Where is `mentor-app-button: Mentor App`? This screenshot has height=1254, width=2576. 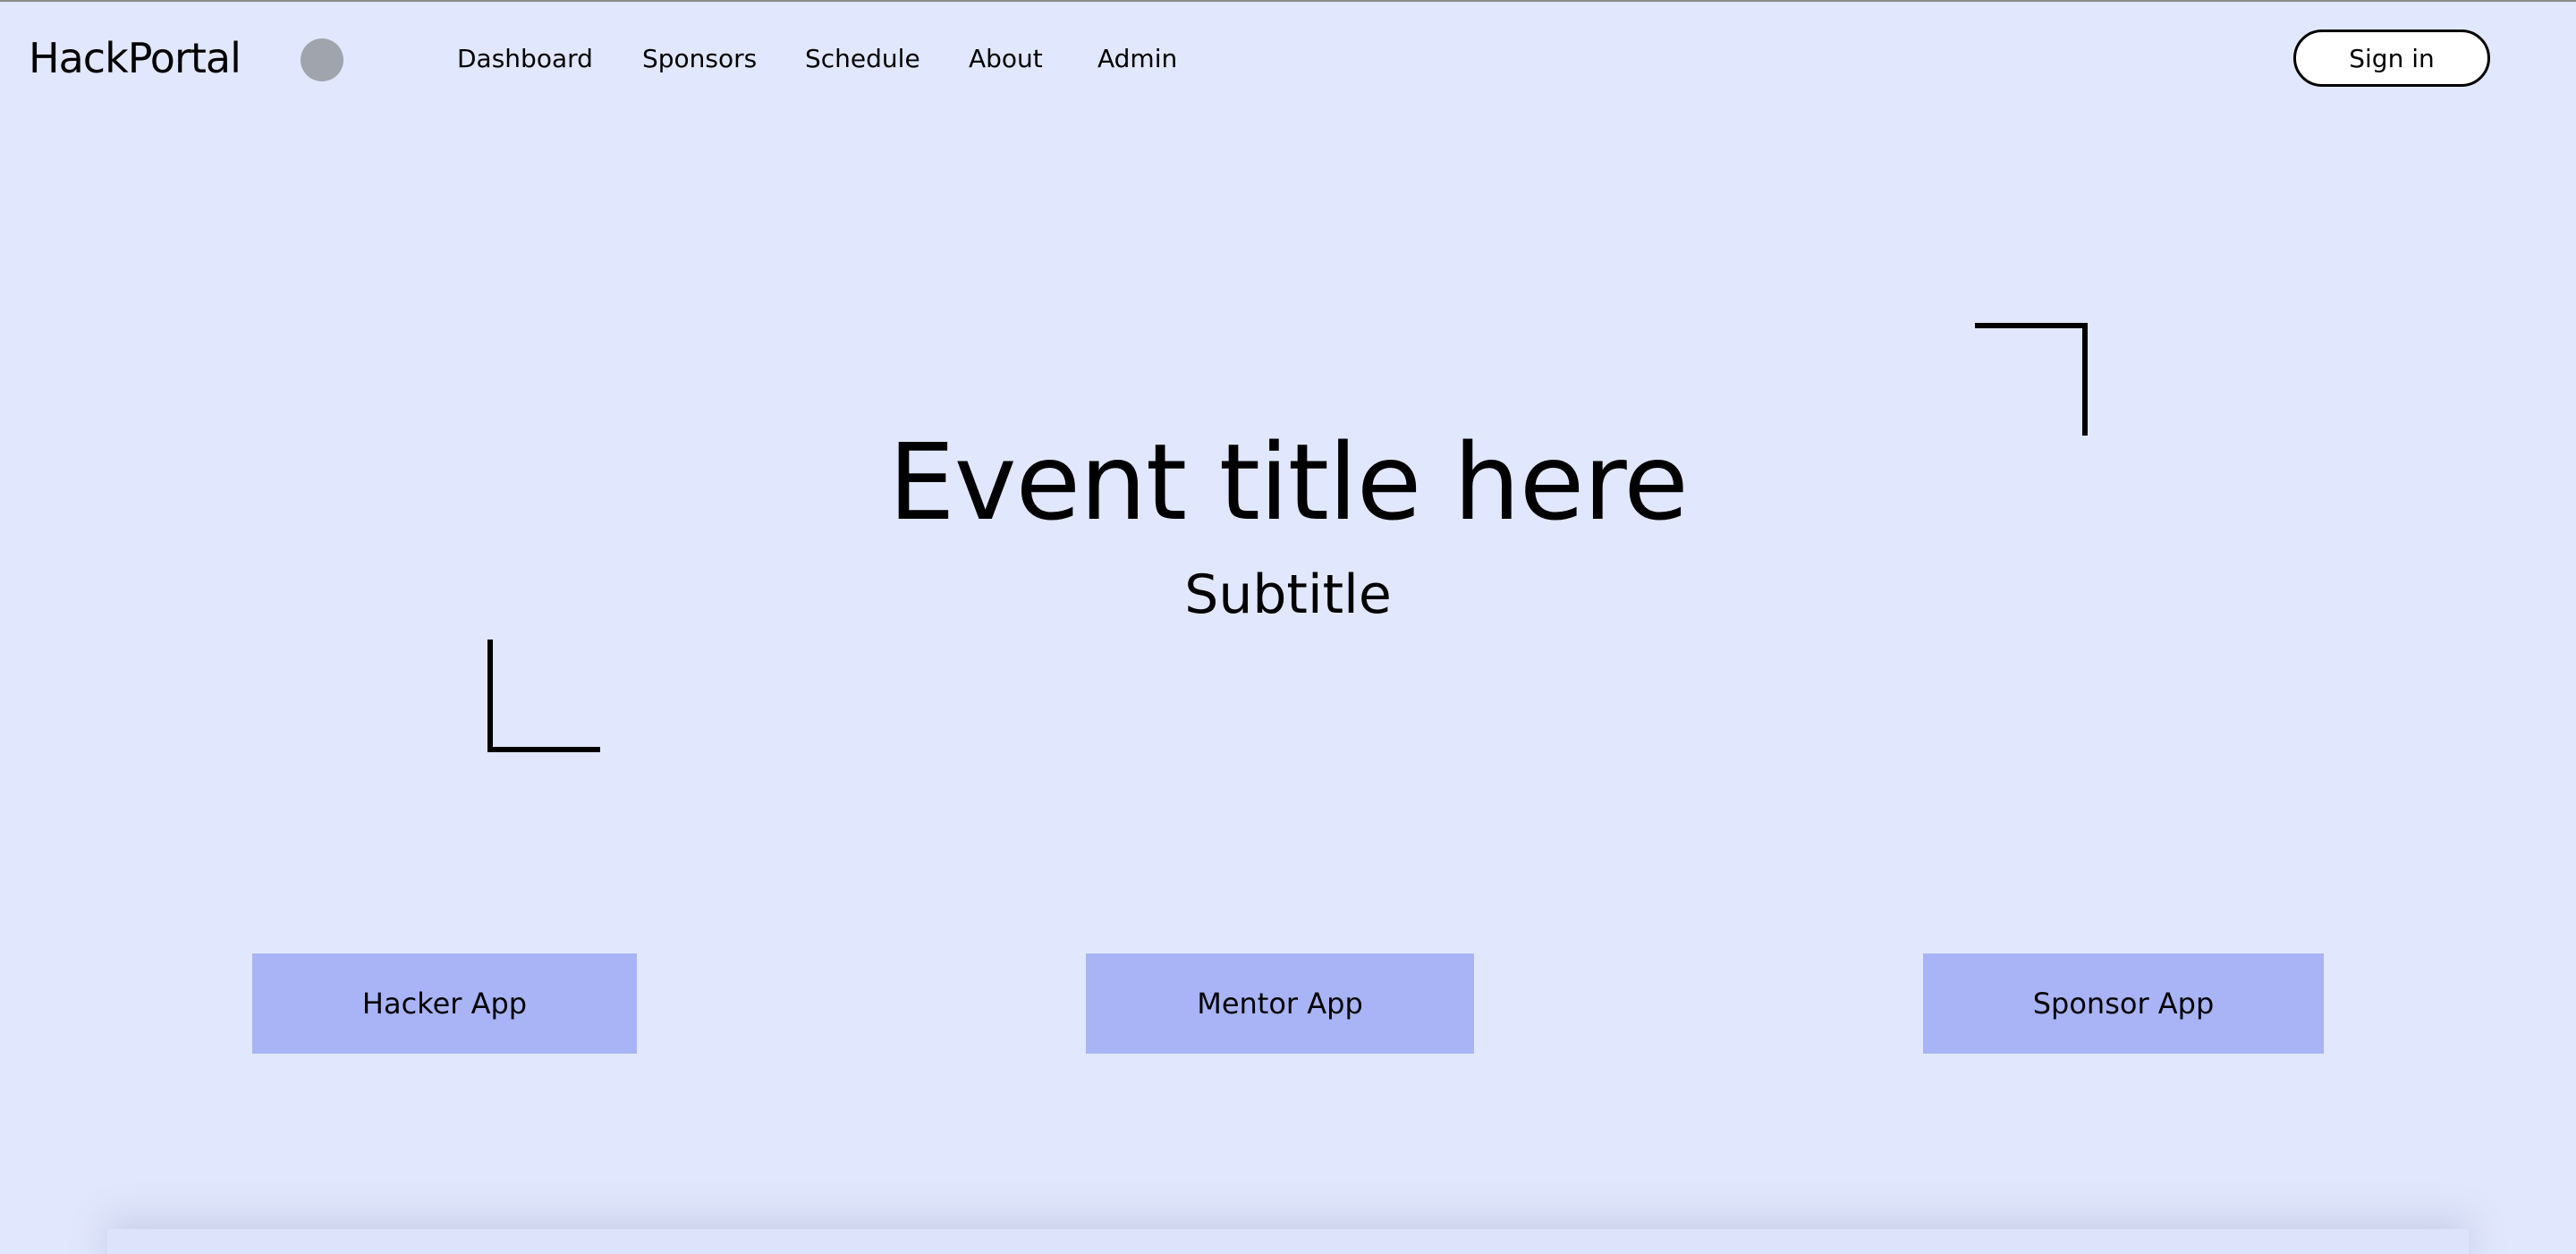 mentor-app-button: Mentor App is located at coordinates (1280, 1003).